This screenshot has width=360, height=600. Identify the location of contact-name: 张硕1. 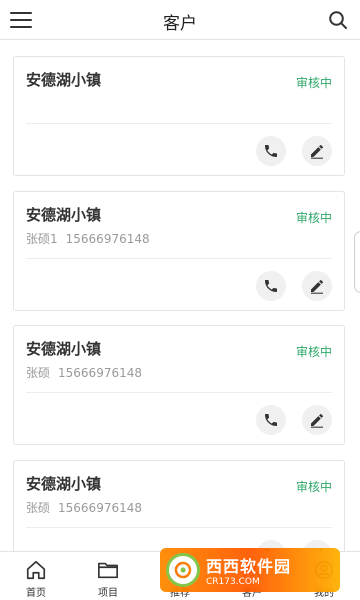
(42, 239).